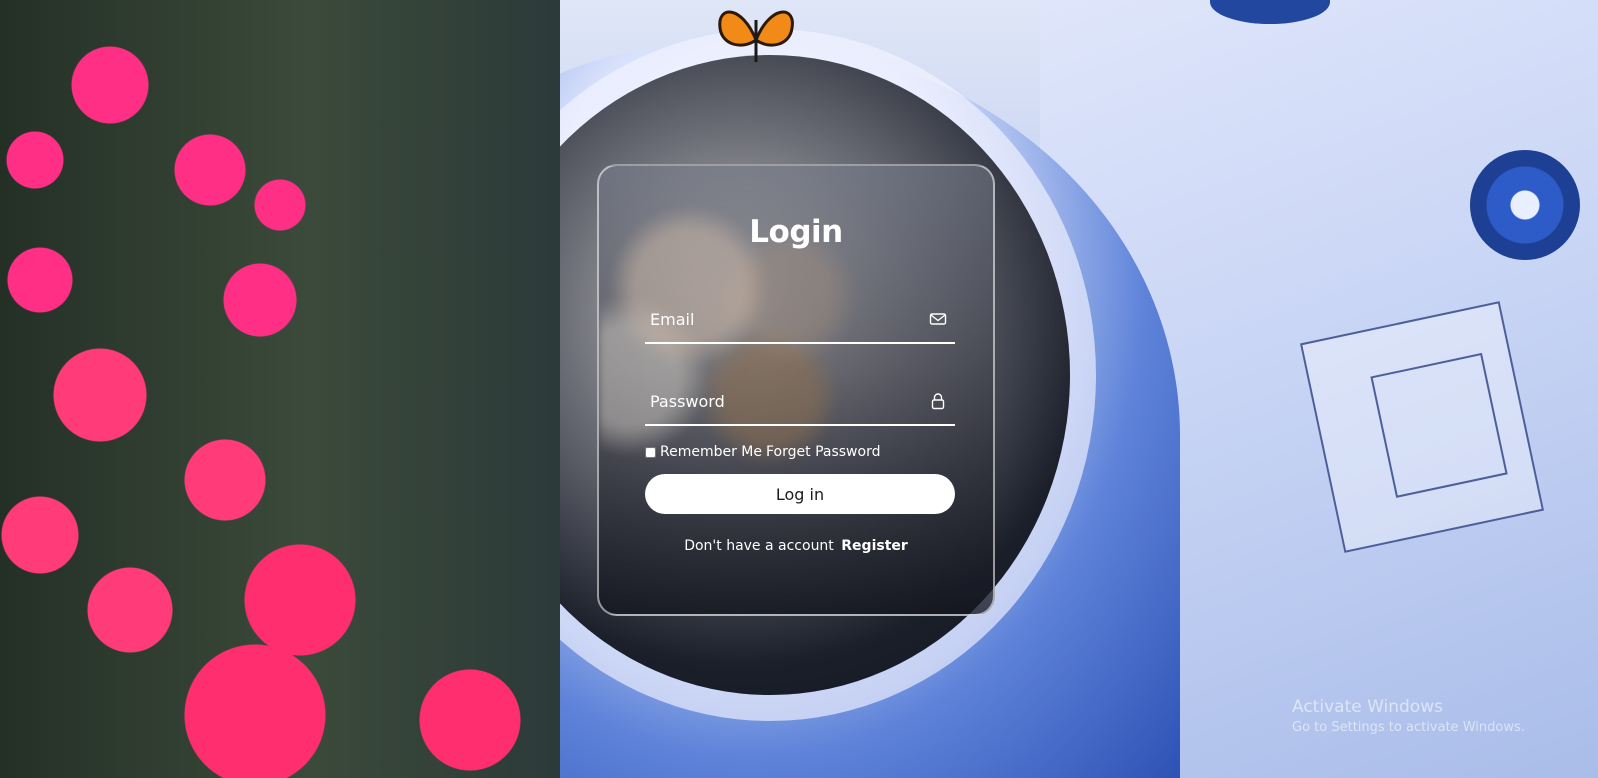 The height and width of the screenshot is (778, 1598). What do you see at coordinates (1367, 707) in the screenshot?
I see `watermark-title: Activate Windows` at bounding box center [1367, 707].